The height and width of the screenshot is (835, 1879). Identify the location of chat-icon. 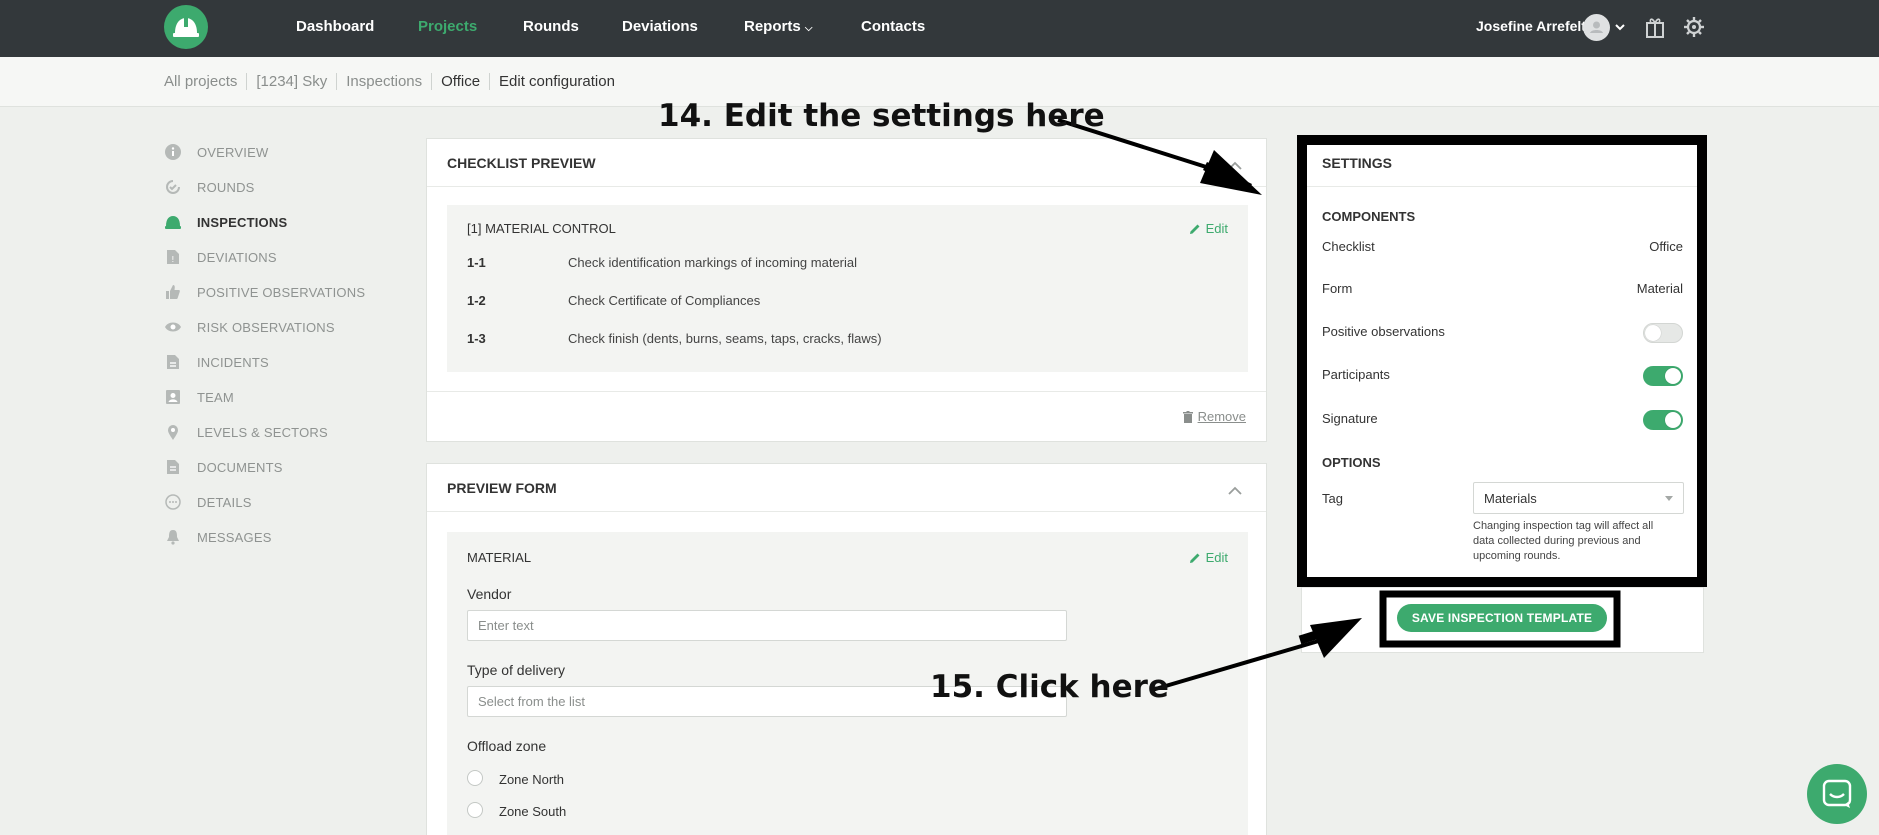
(1837, 793).